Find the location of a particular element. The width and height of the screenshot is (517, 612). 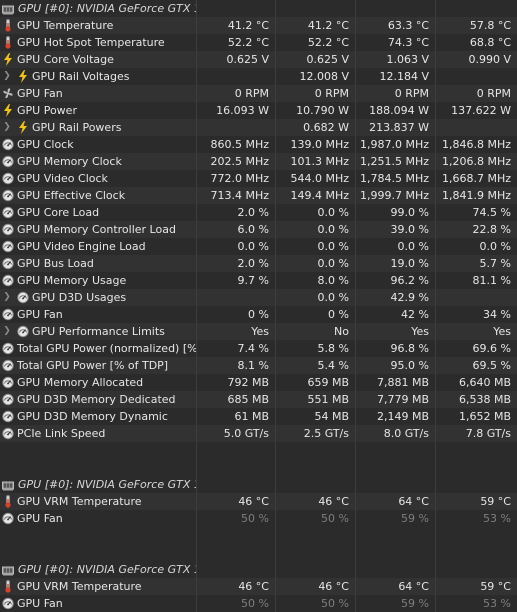

average-value is located at coordinates (476, 76).